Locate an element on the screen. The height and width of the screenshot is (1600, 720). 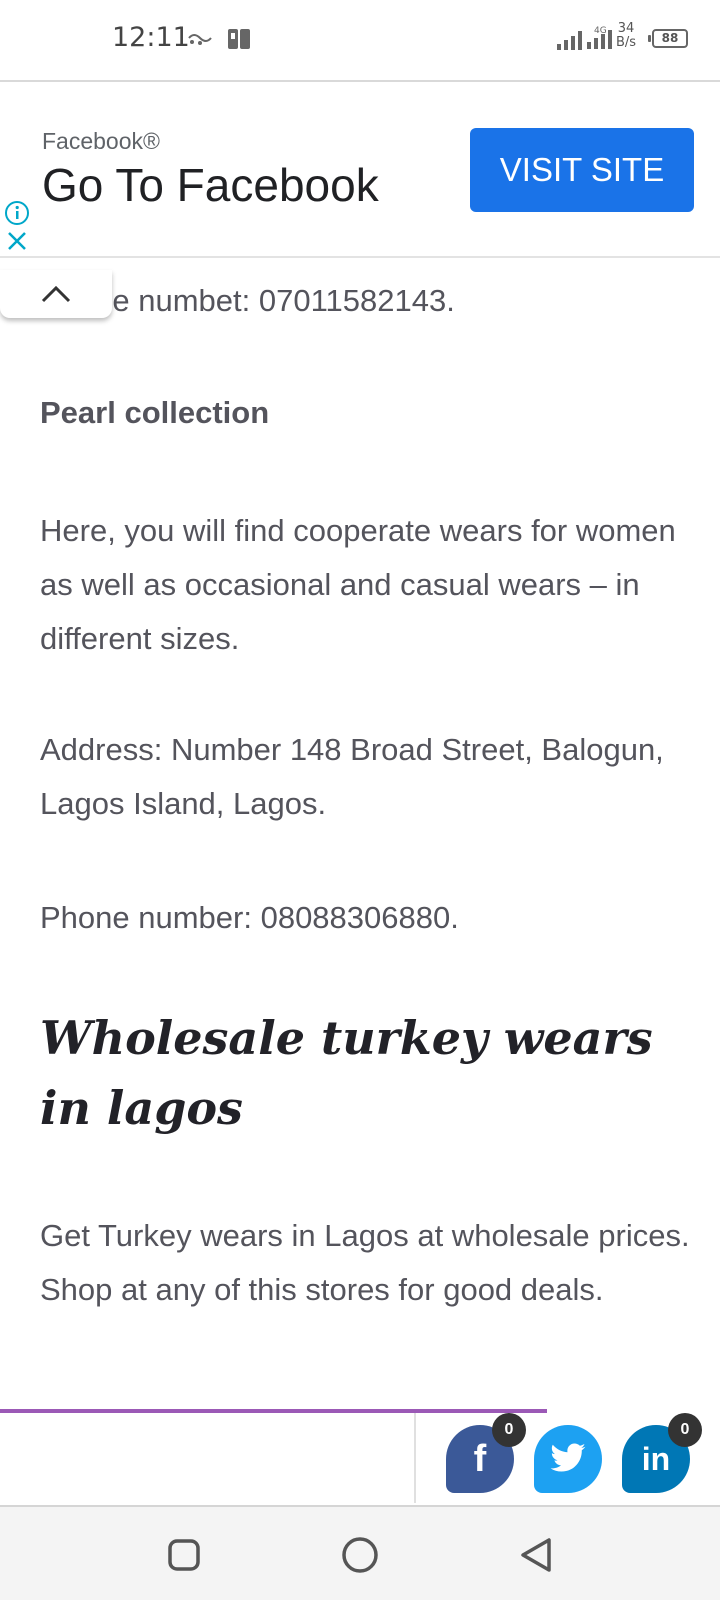
facebook-icon: f is located at coordinates (480, 1458).